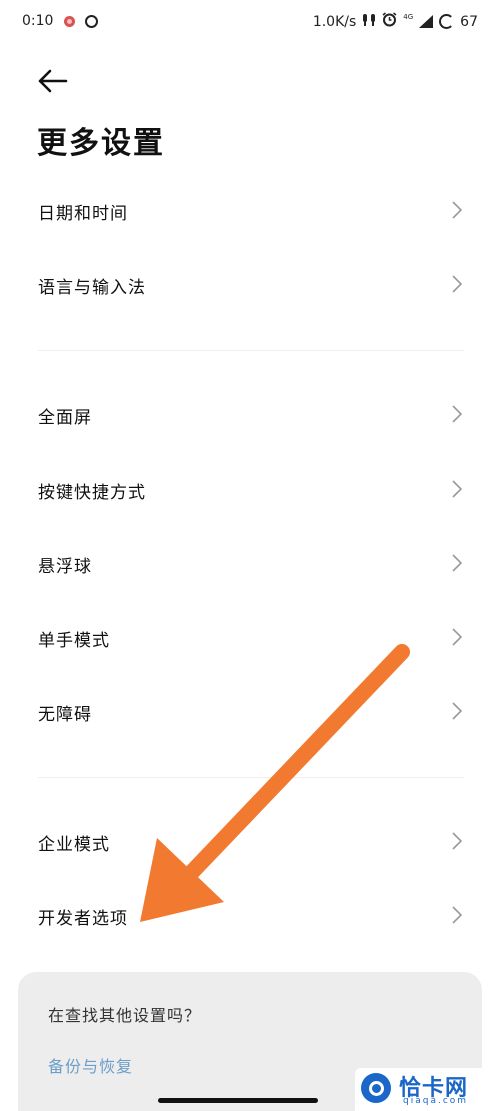  I want to click on bluetooth-headset-icon, so click(369, 22).